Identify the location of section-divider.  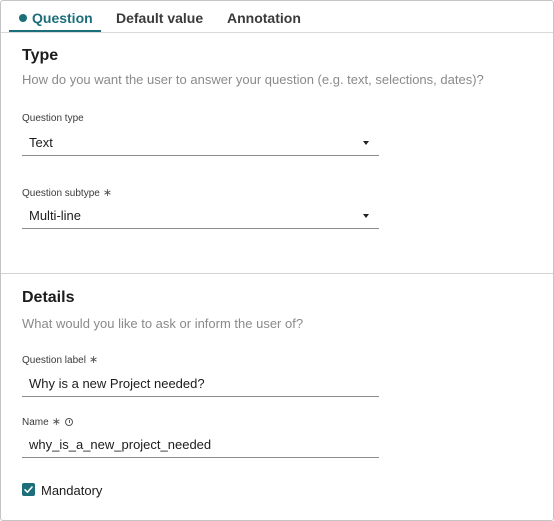
(277, 273).